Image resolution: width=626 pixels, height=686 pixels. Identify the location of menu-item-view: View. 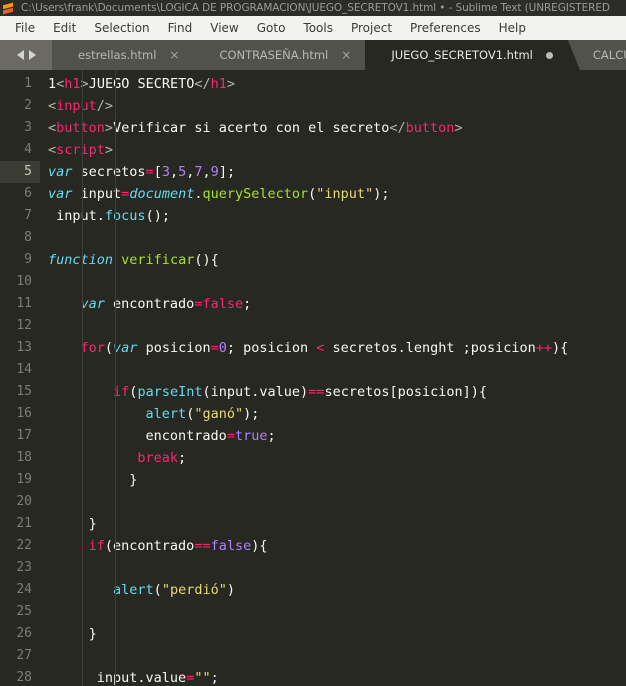
(224, 28).